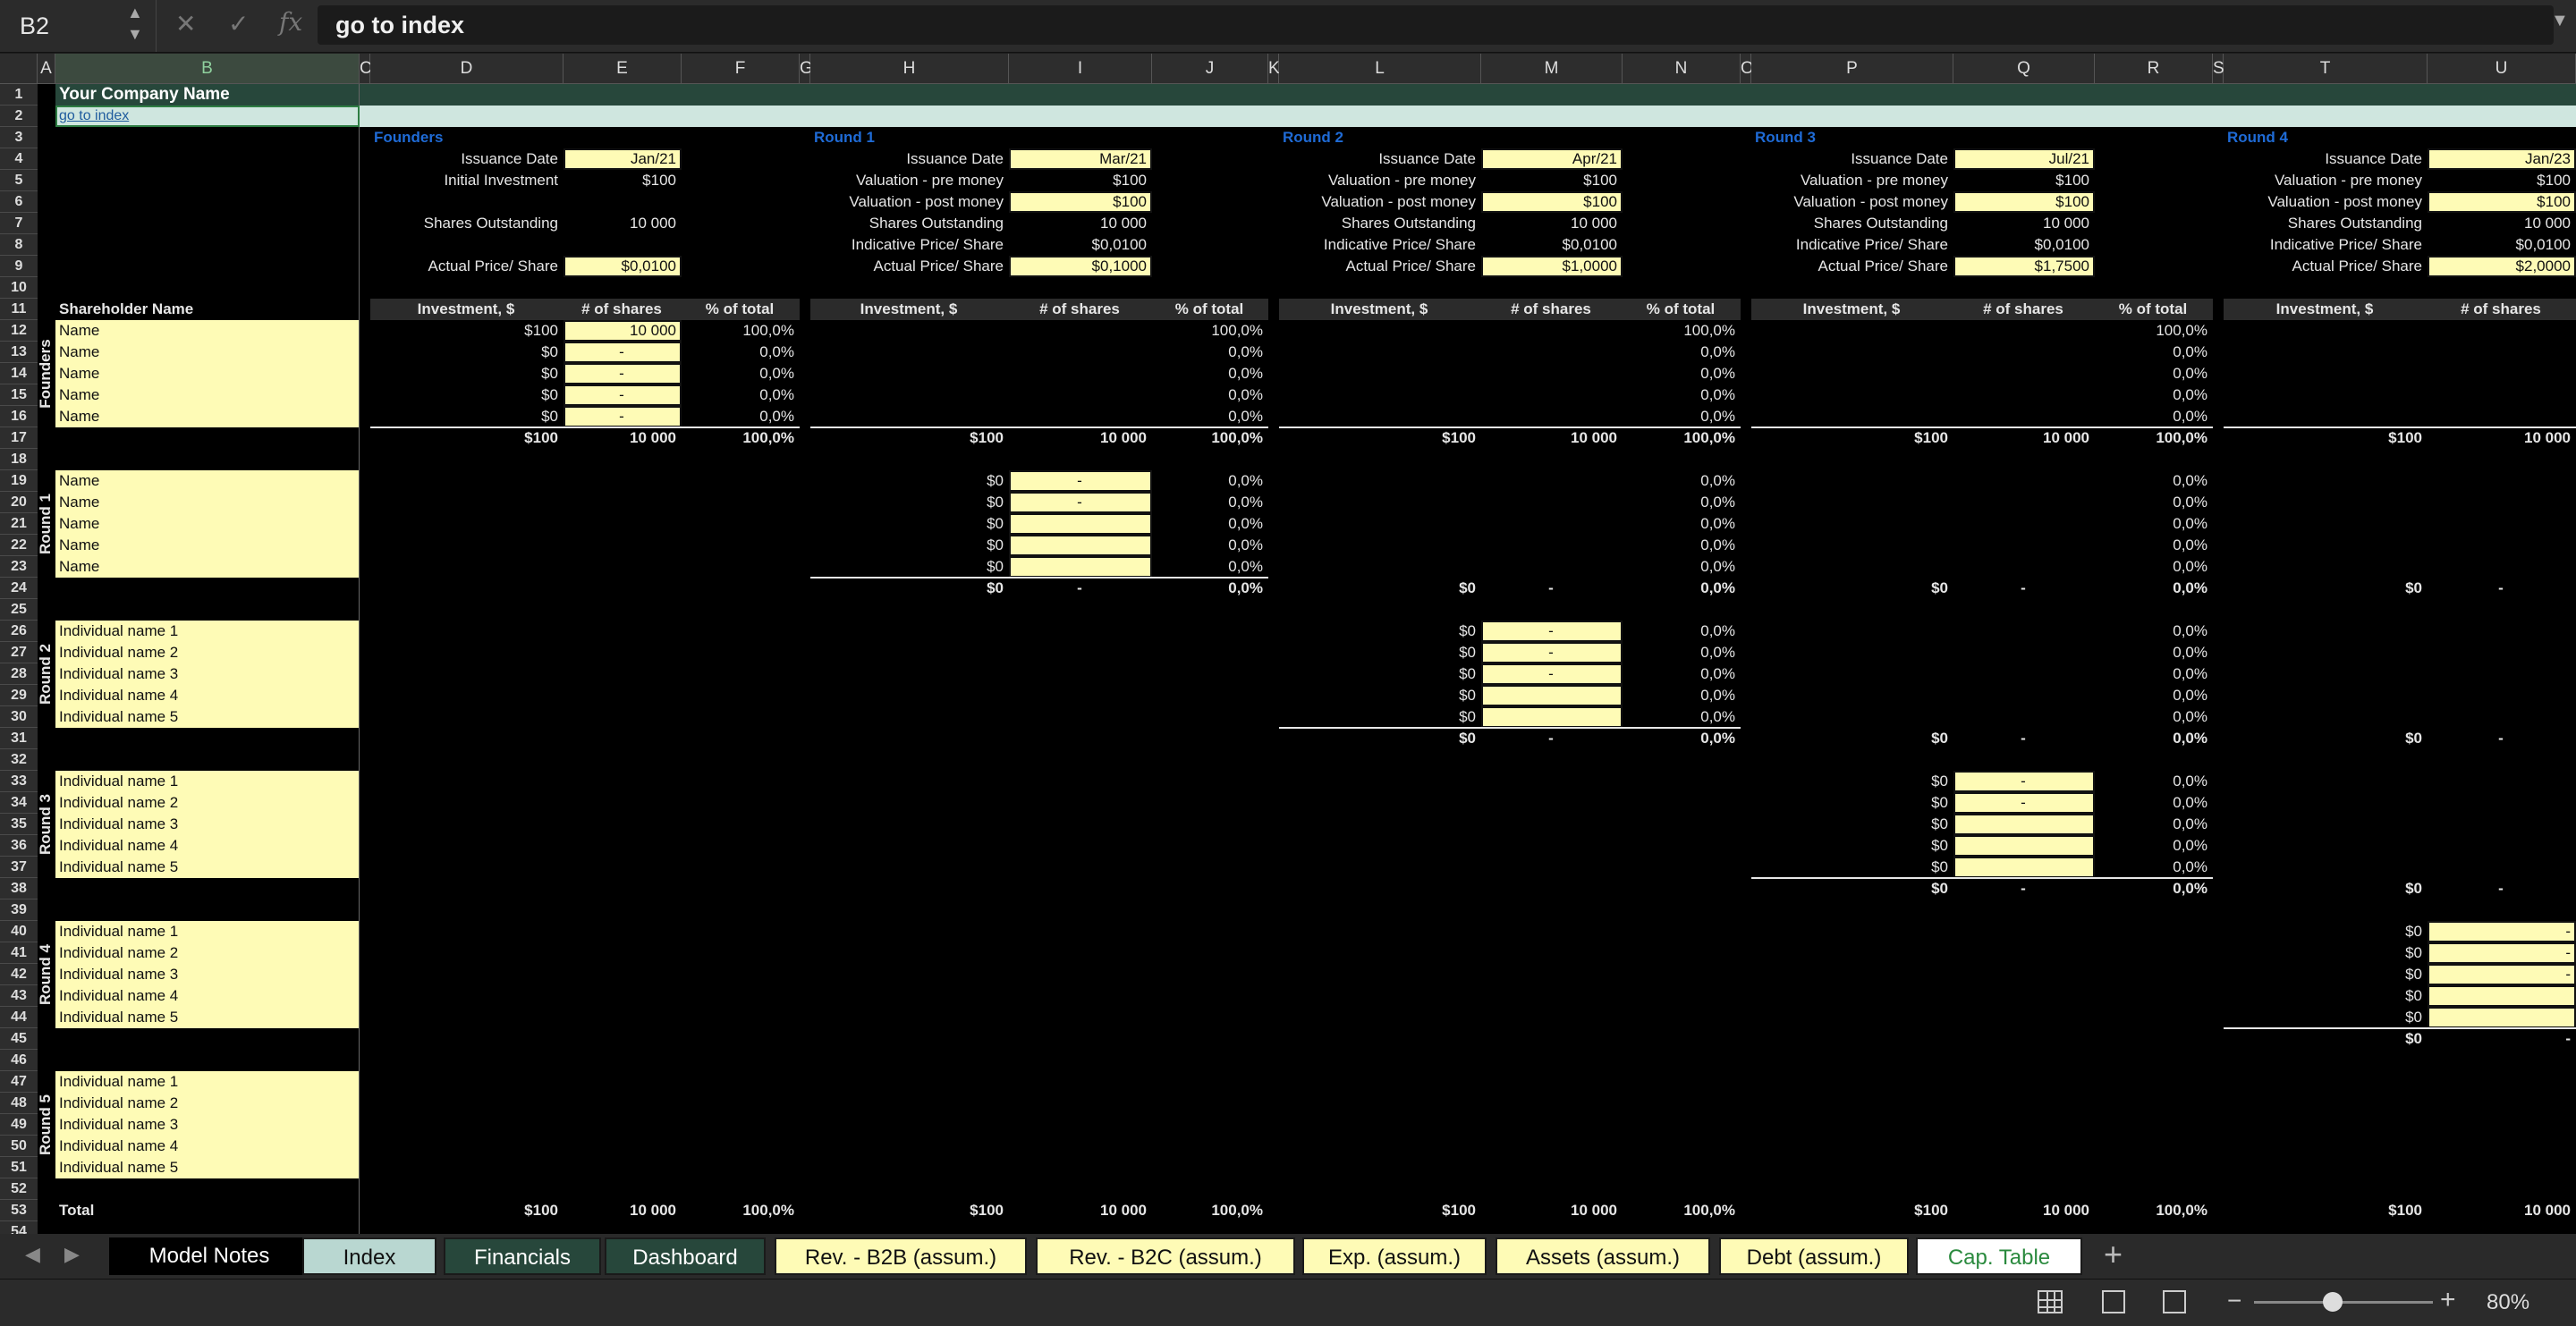 This screenshot has width=2576, height=1326. I want to click on label-post: Valuation - post money, so click(1379, 202).